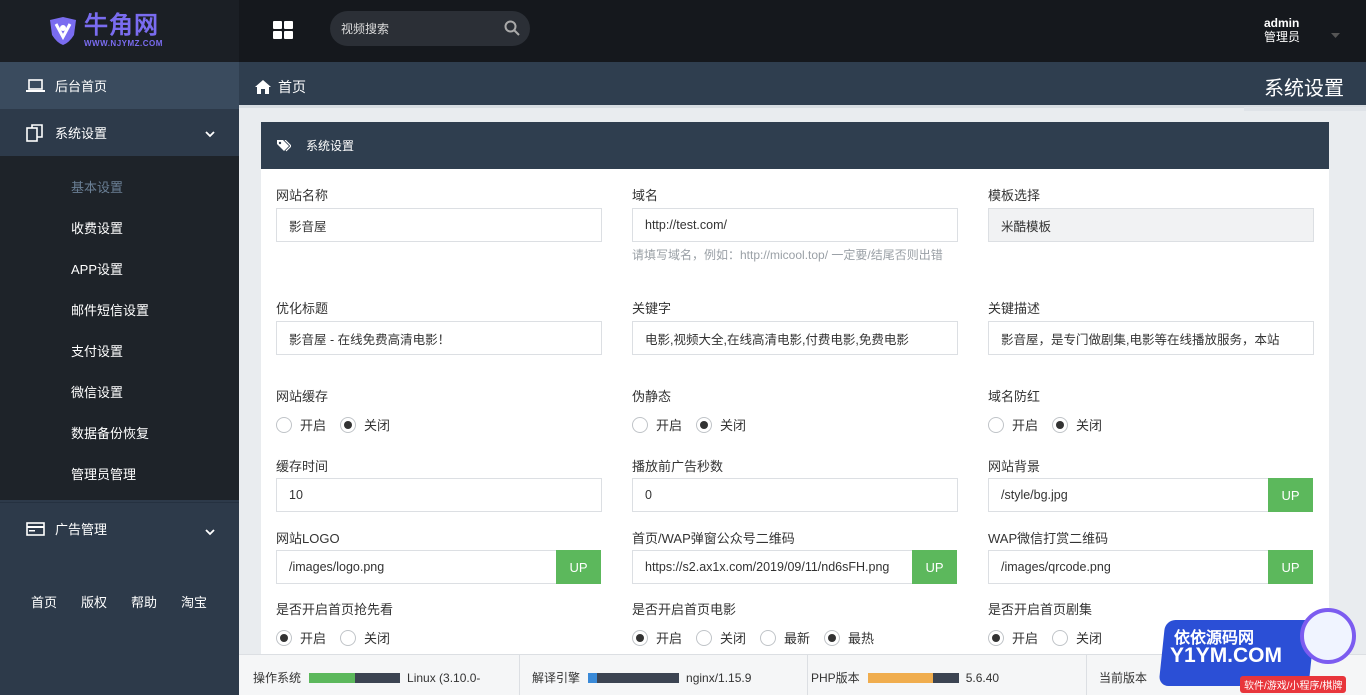  What do you see at coordinates (1128, 495) in the screenshot?
I see `site-bg-input` at bounding box center [1128, 495].